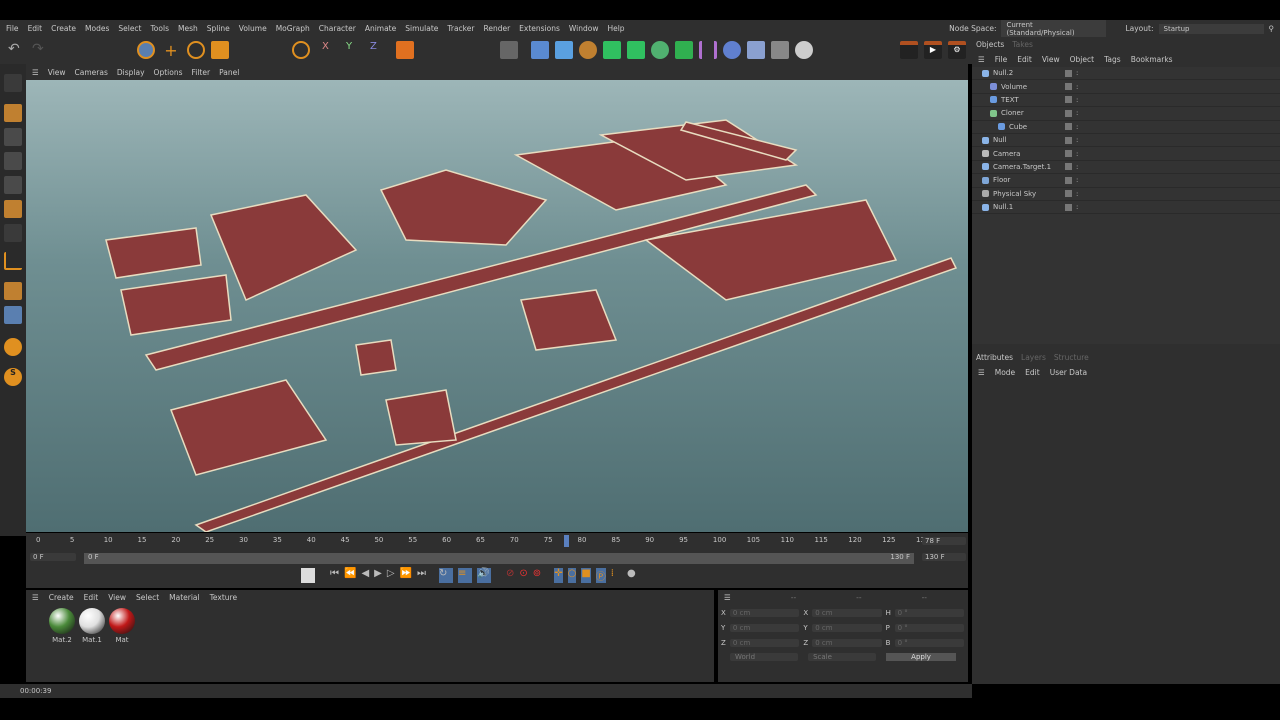  I want to click on null-object-icon, so click(540, 50).